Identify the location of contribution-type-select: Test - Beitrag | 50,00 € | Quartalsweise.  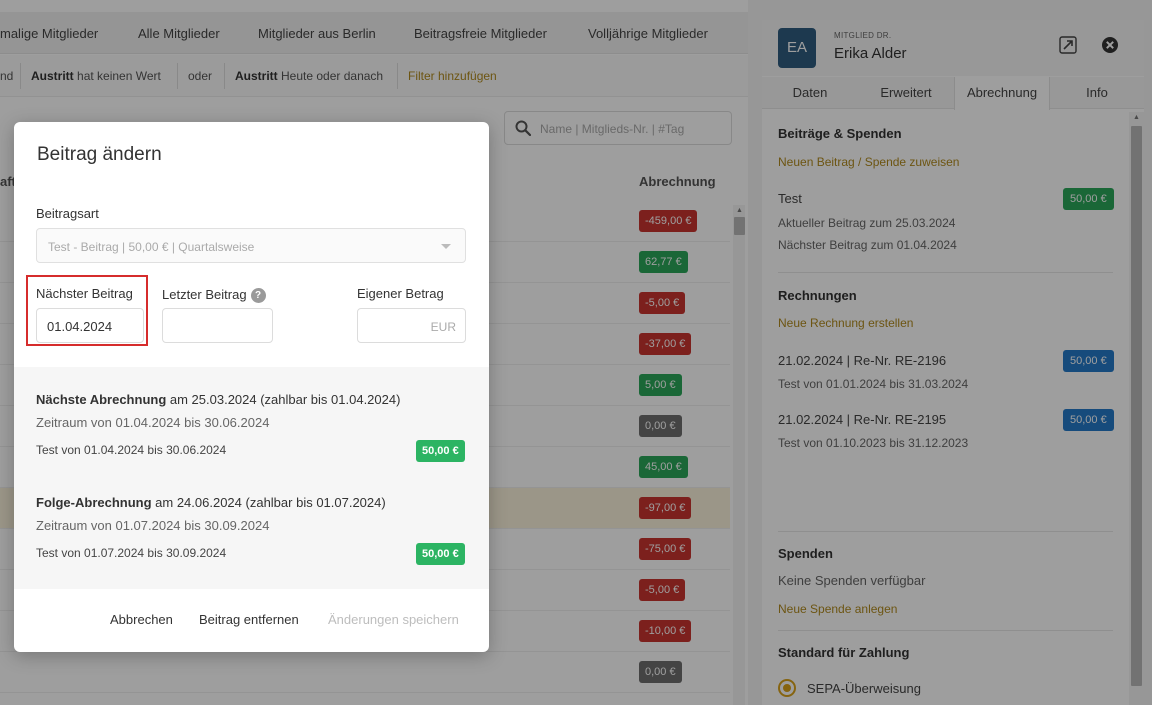
(251, 245).